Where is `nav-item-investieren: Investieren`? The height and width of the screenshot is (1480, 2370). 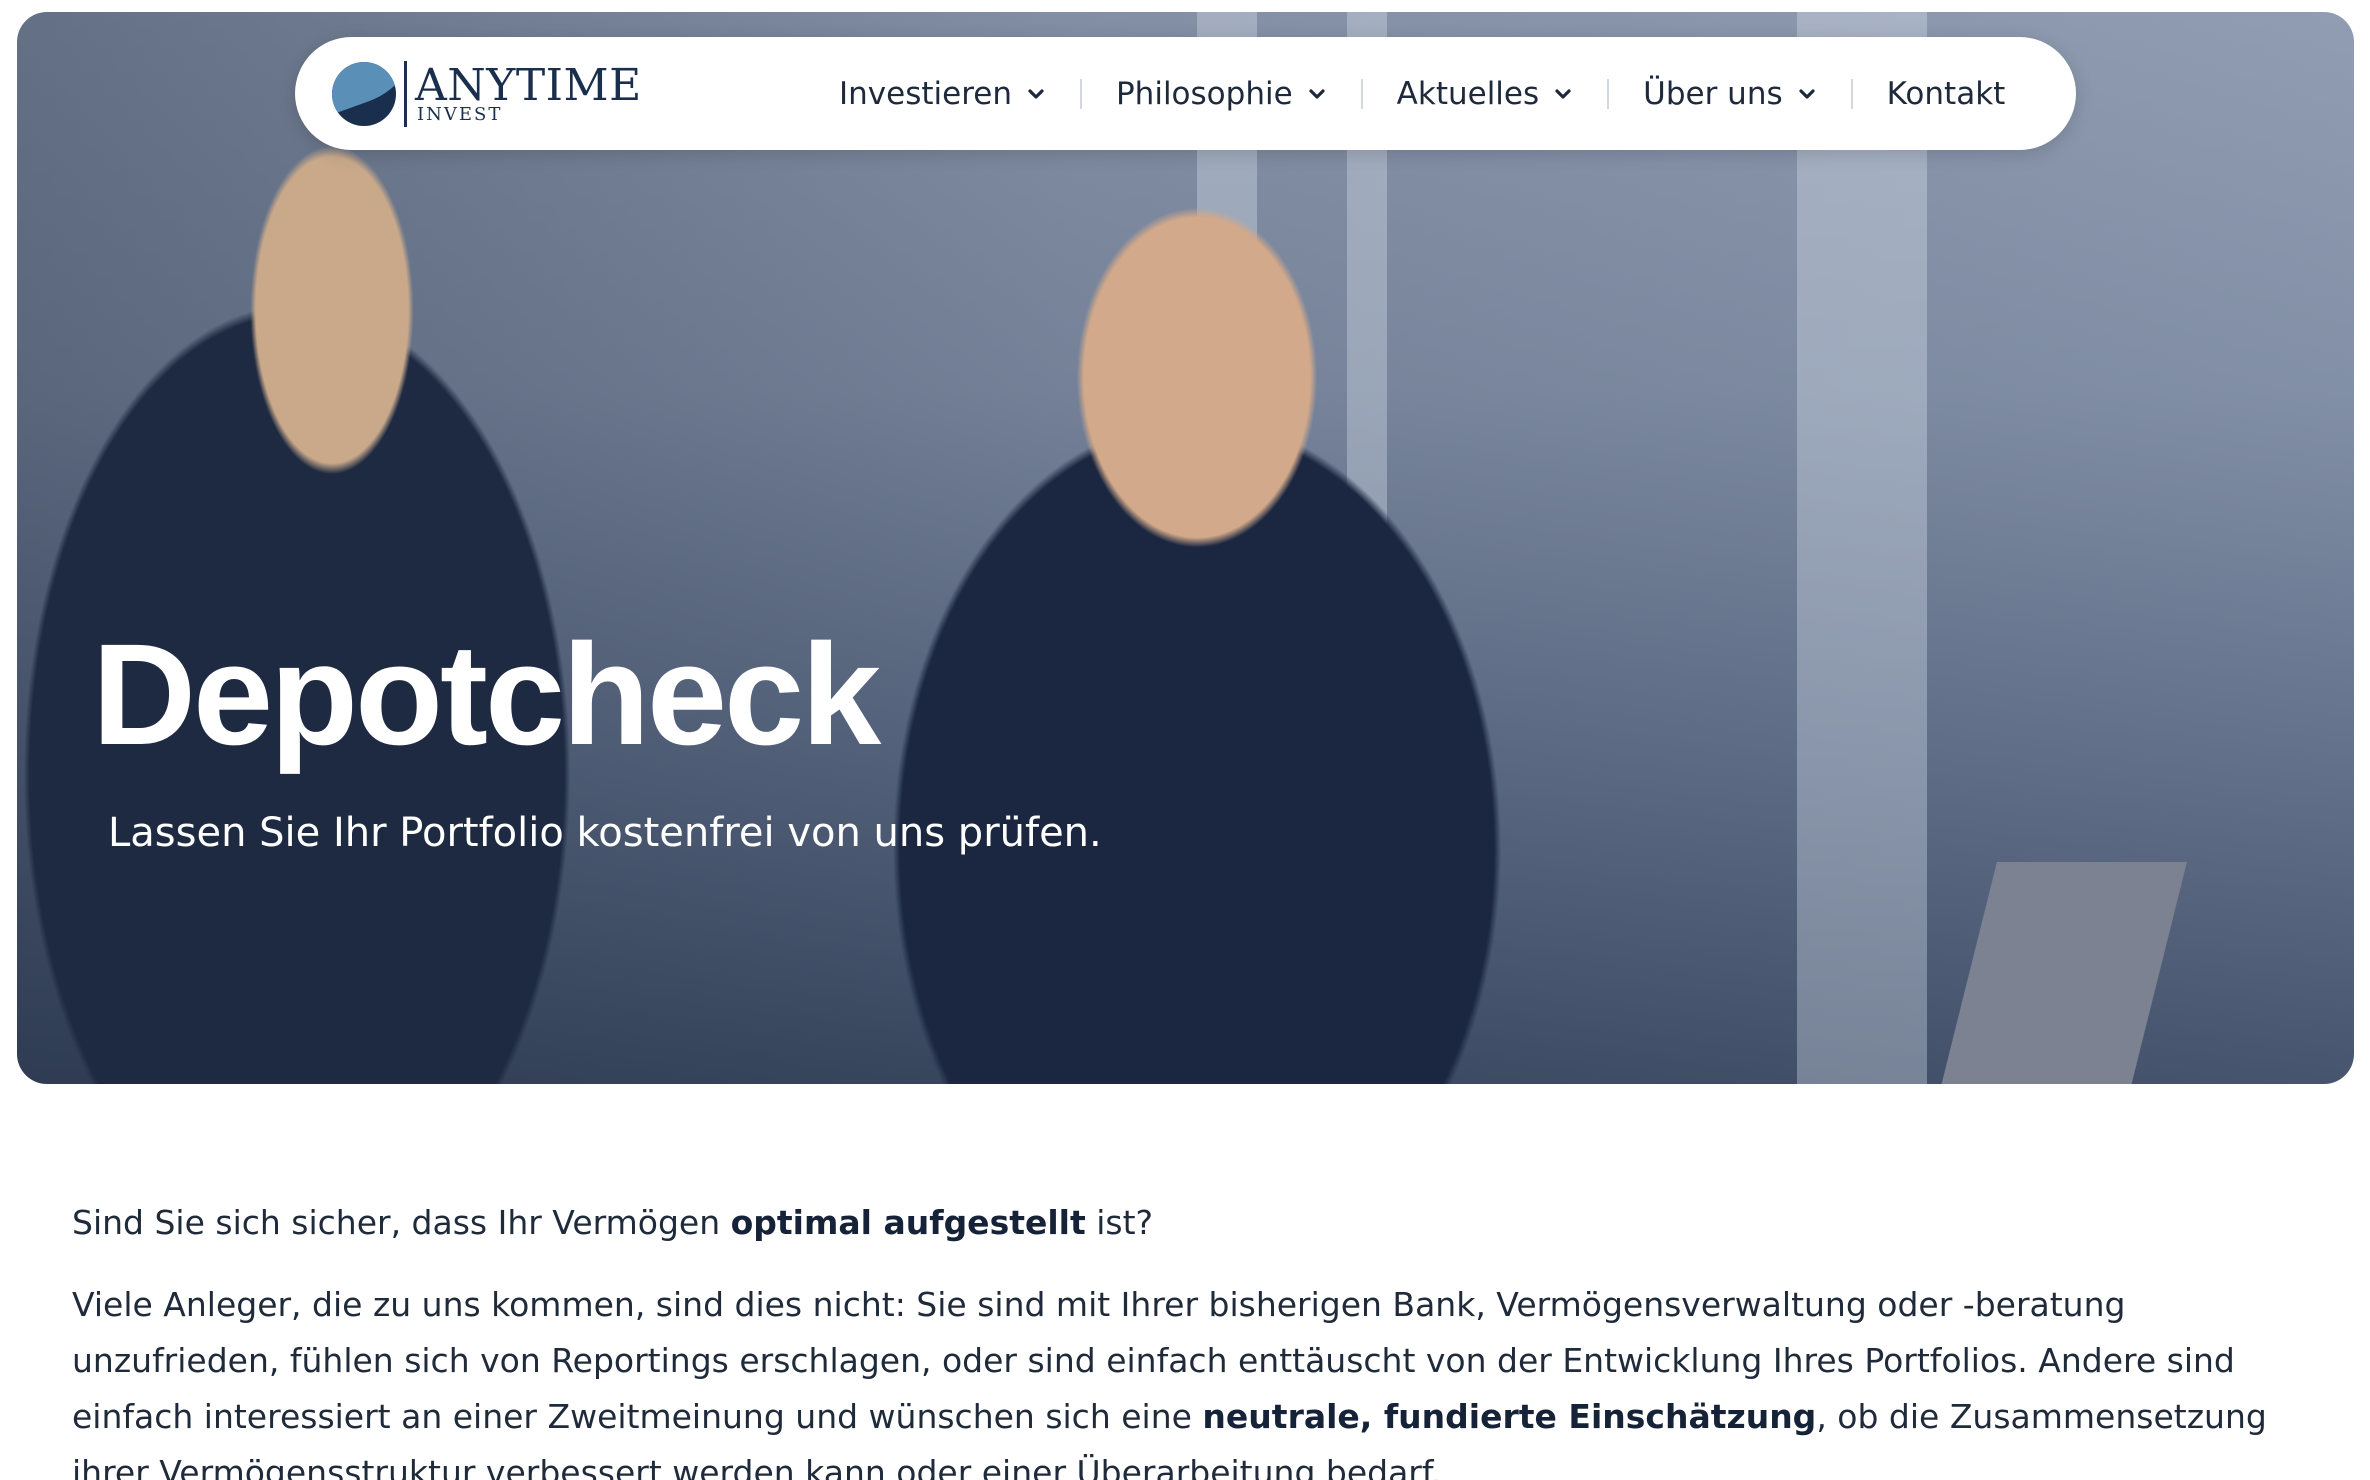 nav-item-investieren: Investieren is located at coordinates (942, 94).